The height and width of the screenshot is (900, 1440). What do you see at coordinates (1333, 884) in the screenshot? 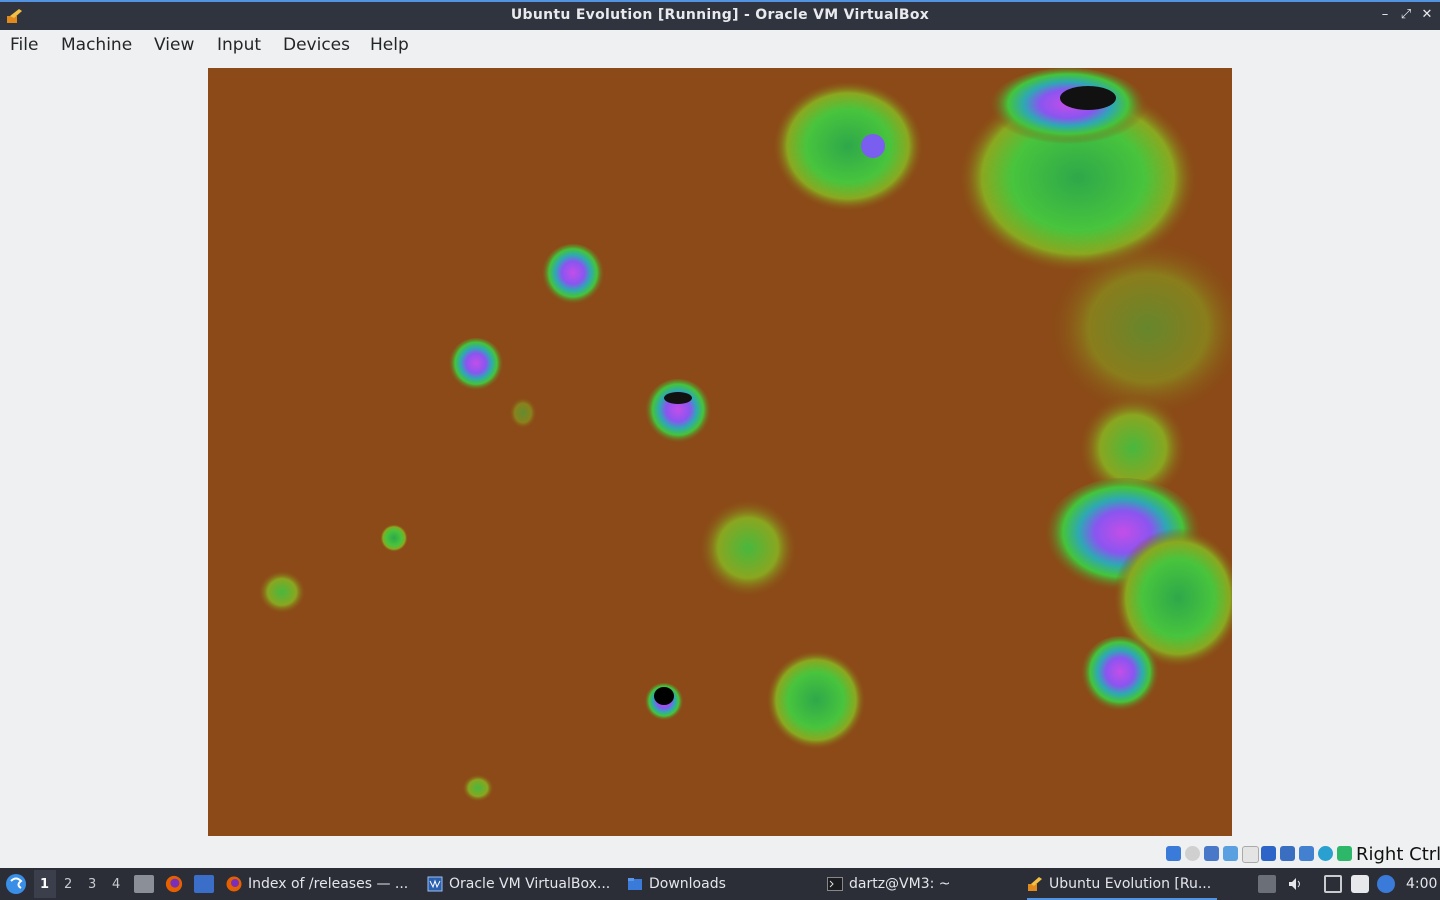
I see `network-tray-icon` at bounding box center [1333, 884].